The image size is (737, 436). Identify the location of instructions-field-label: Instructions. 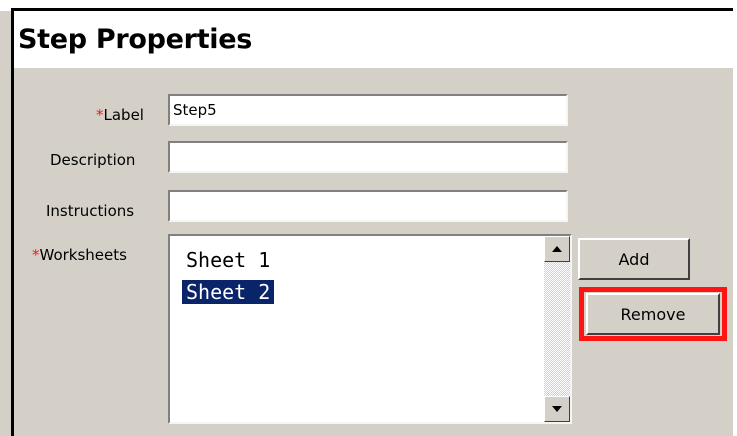
(90, 211).